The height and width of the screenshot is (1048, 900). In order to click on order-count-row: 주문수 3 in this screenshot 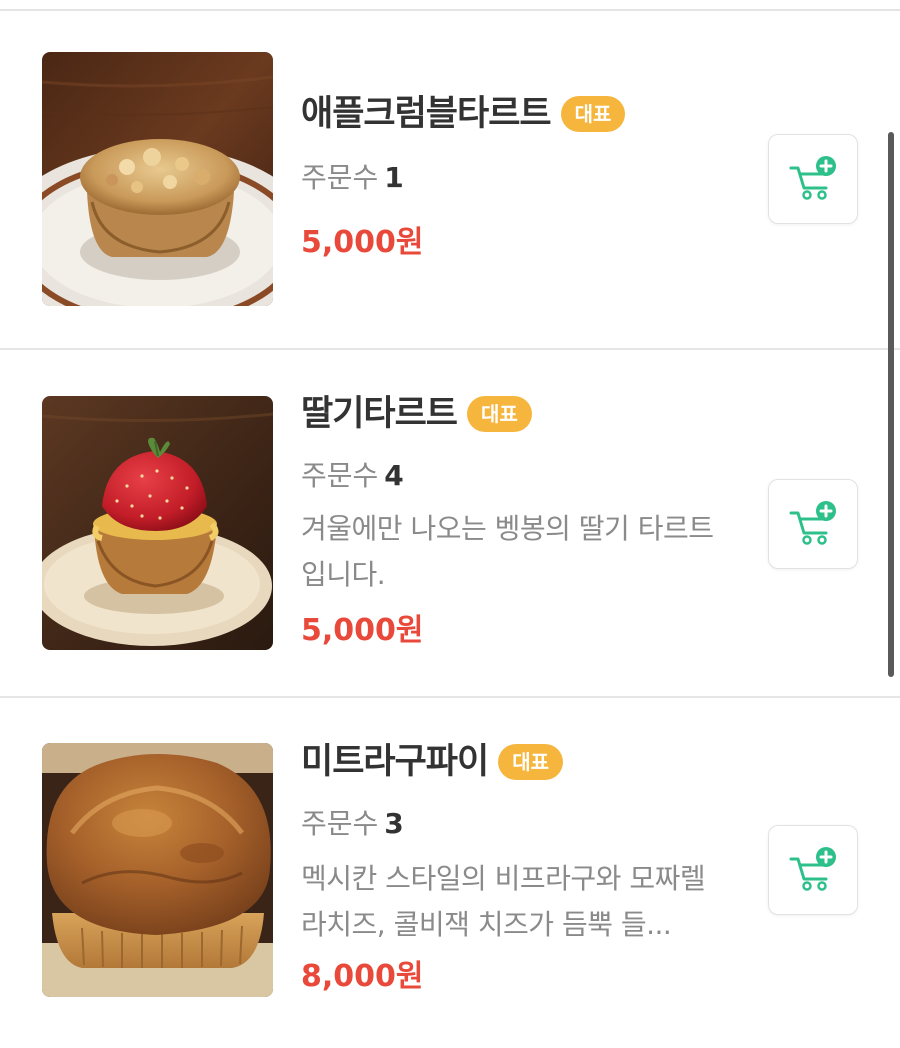, I will do `click(352, 824)`.